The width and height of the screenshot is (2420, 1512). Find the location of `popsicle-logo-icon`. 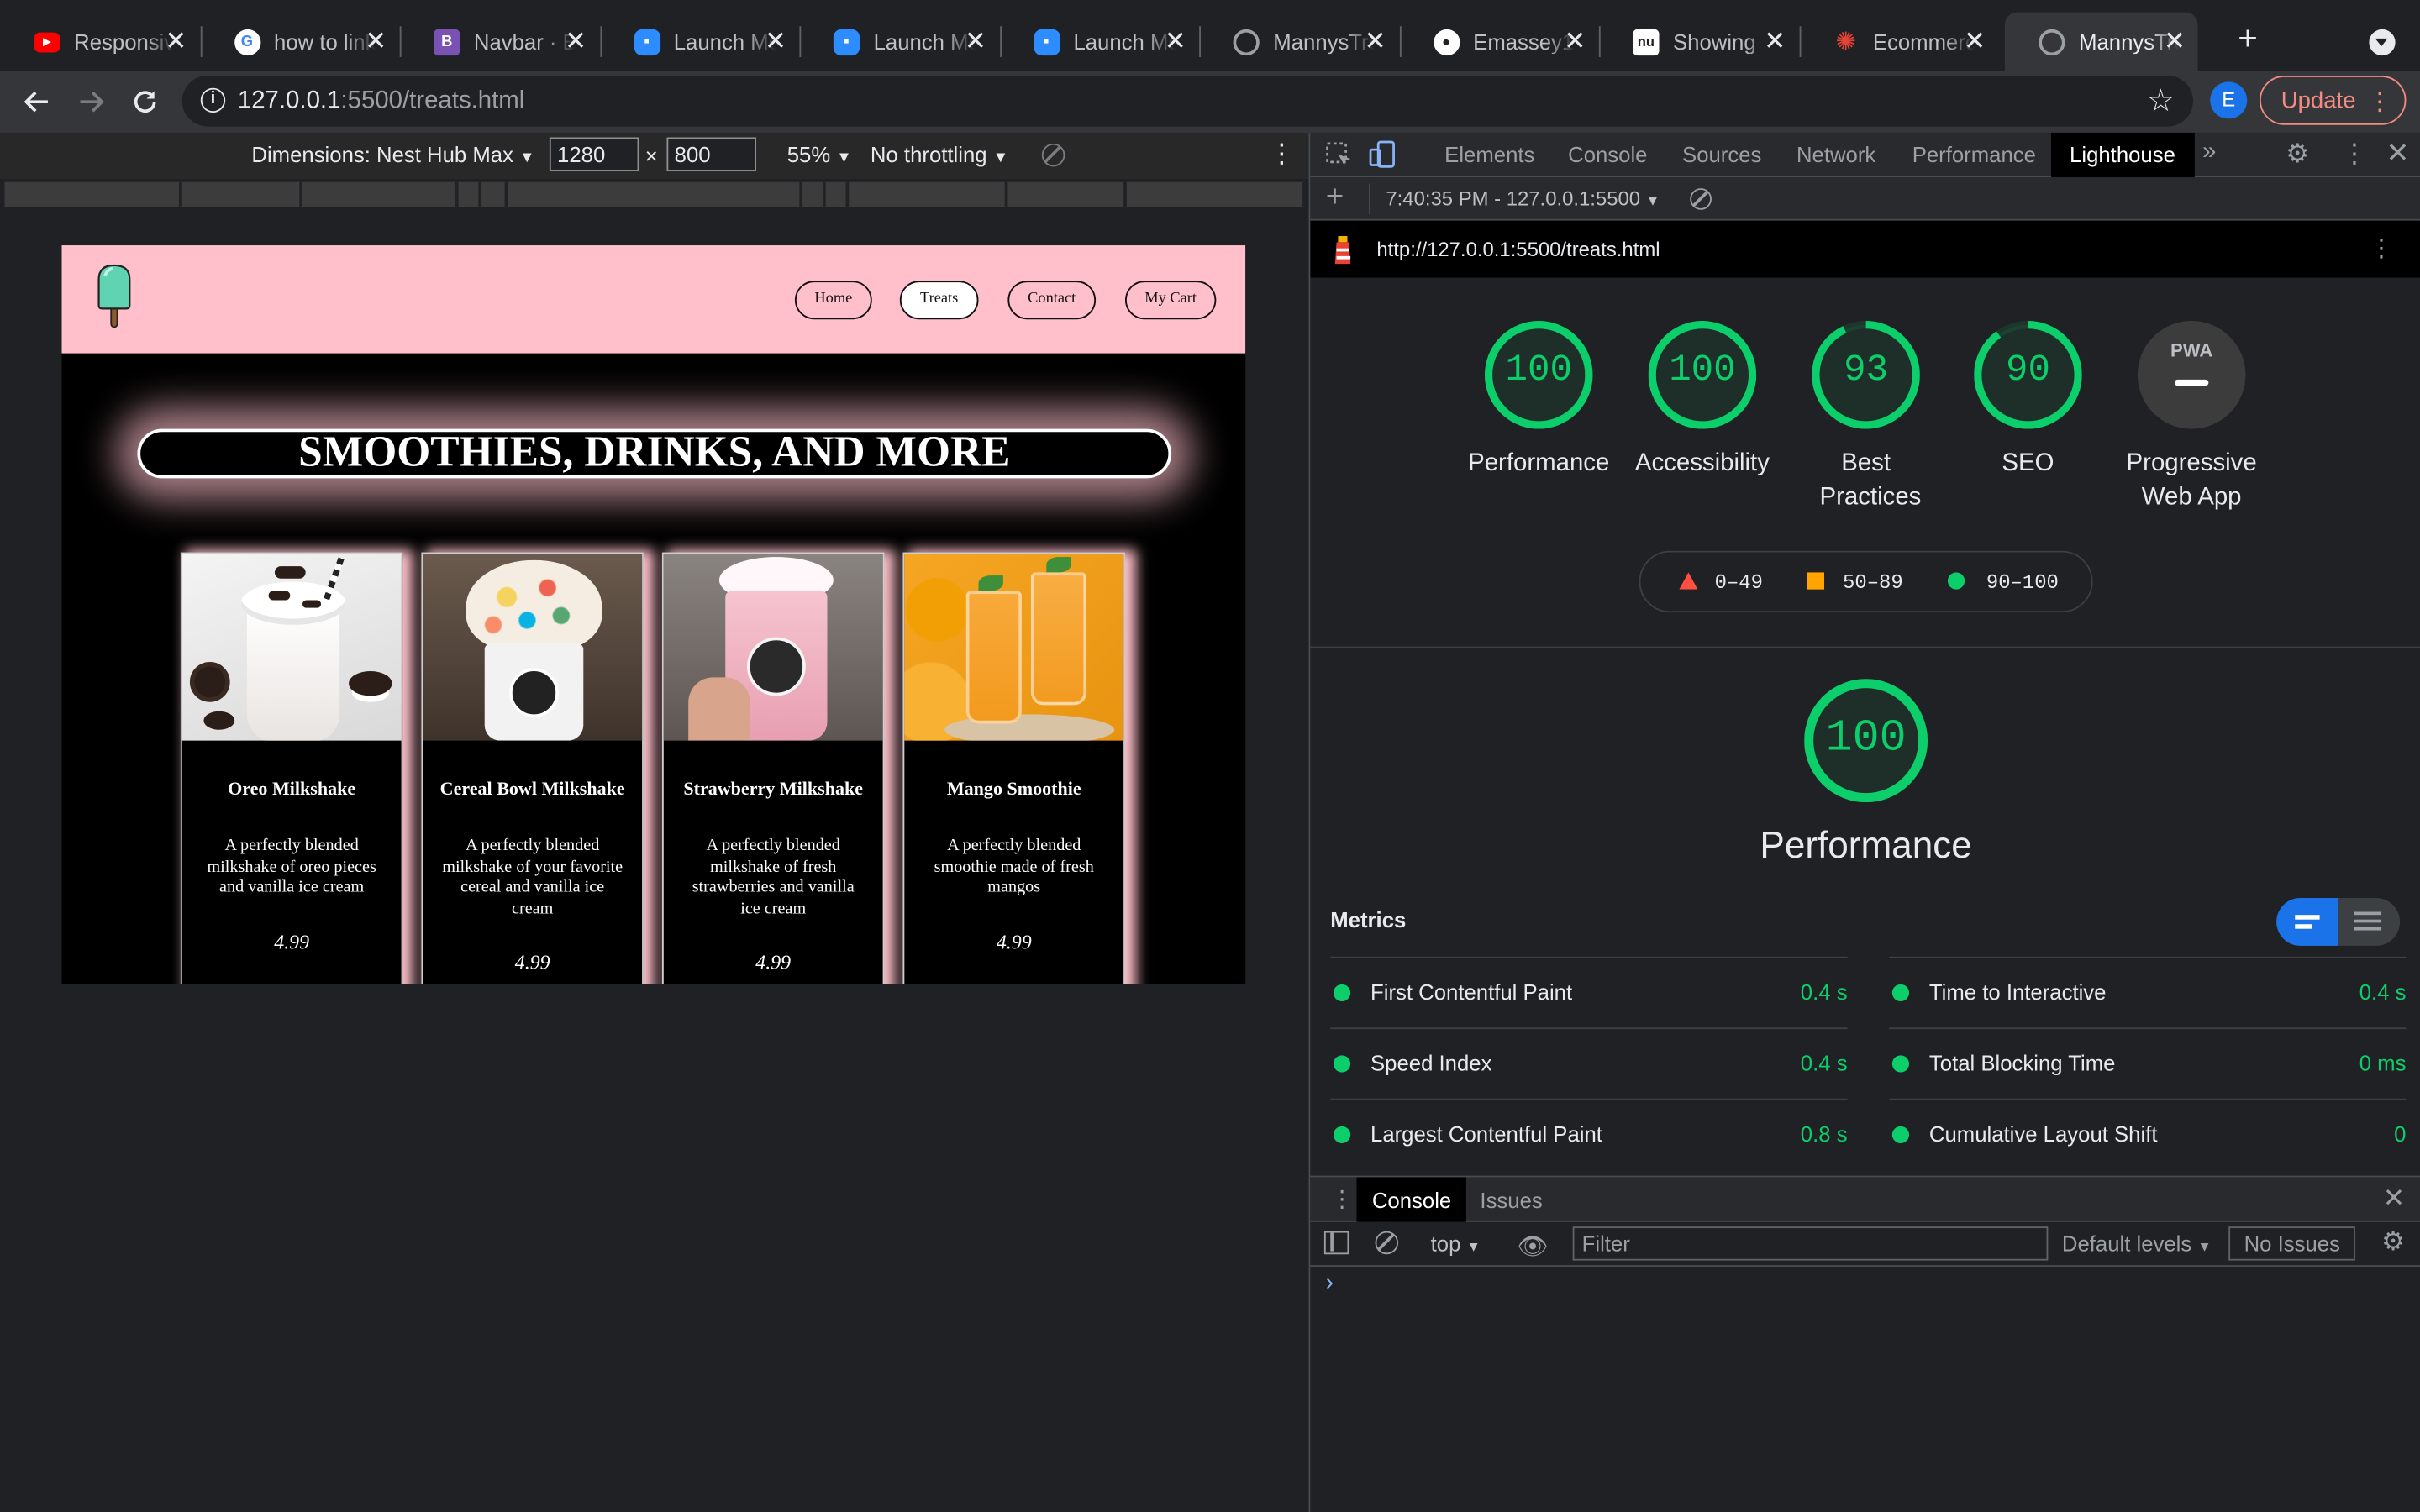

popsicle-logo-icon is located at coordinates (114, 296).